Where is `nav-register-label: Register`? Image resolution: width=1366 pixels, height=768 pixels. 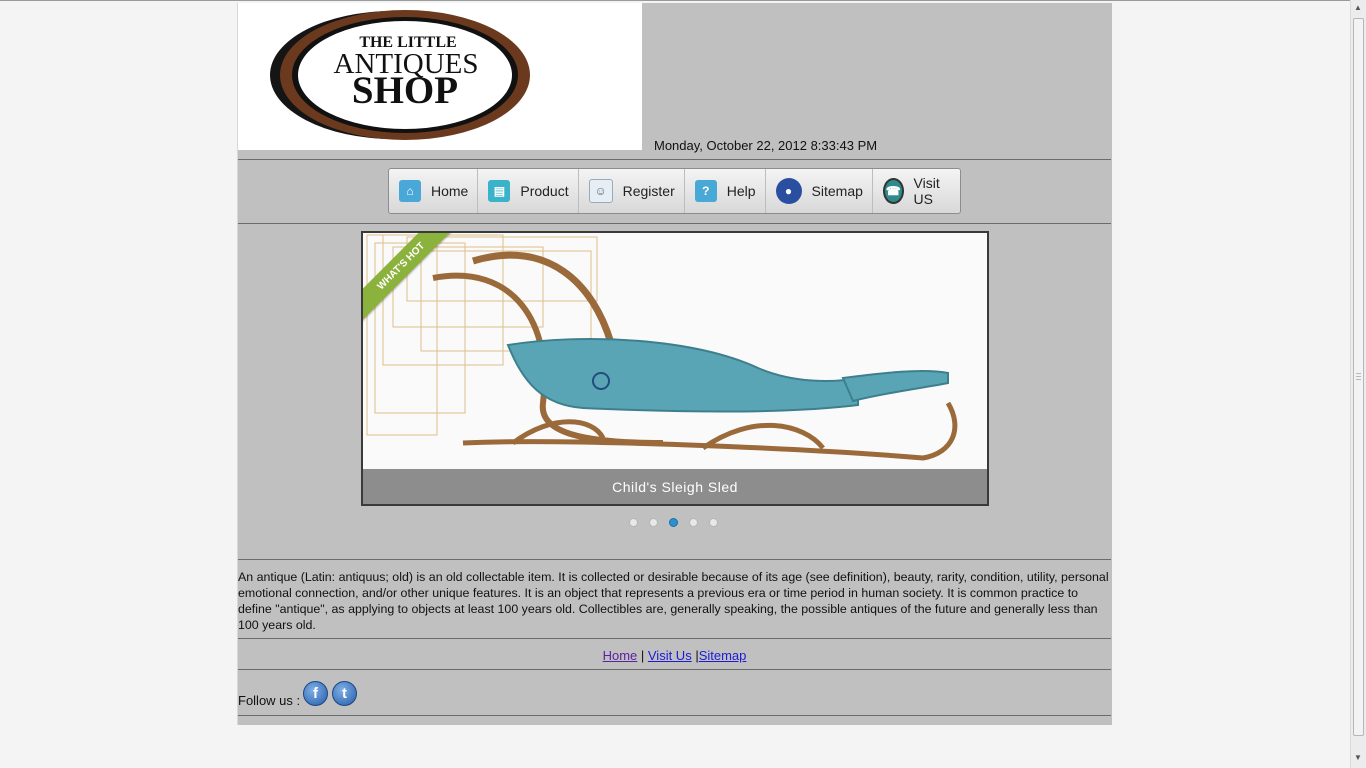
nav-register-label: Register is located at coordinates (648, 191).